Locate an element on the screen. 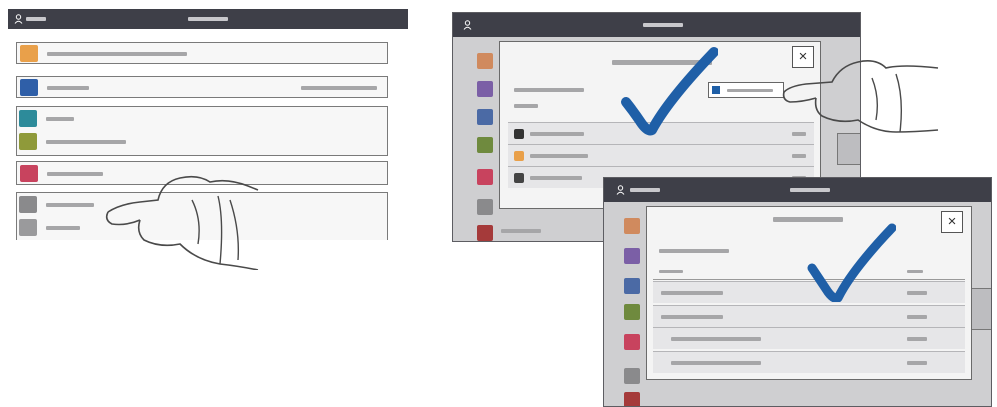 Image resolution: width=997 pixels, height=407 pixels. left-top-bar is located at coordinates (208, 19).